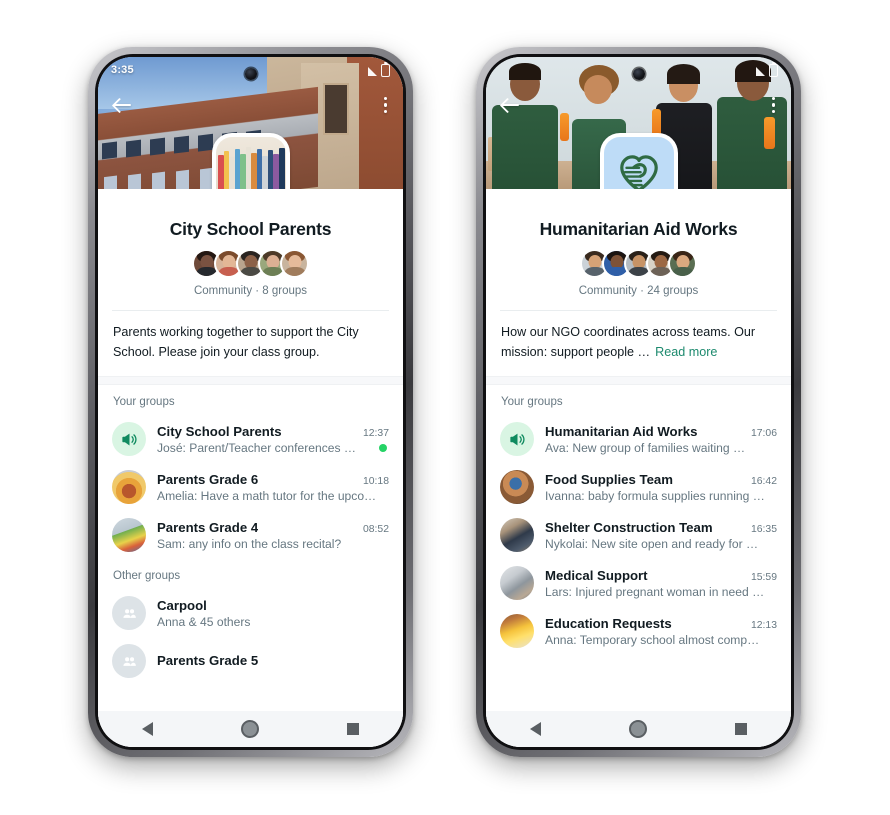 The image size is (890, 815). I want to click on group-item-top: Parents Grade 5, so click(273, 660).